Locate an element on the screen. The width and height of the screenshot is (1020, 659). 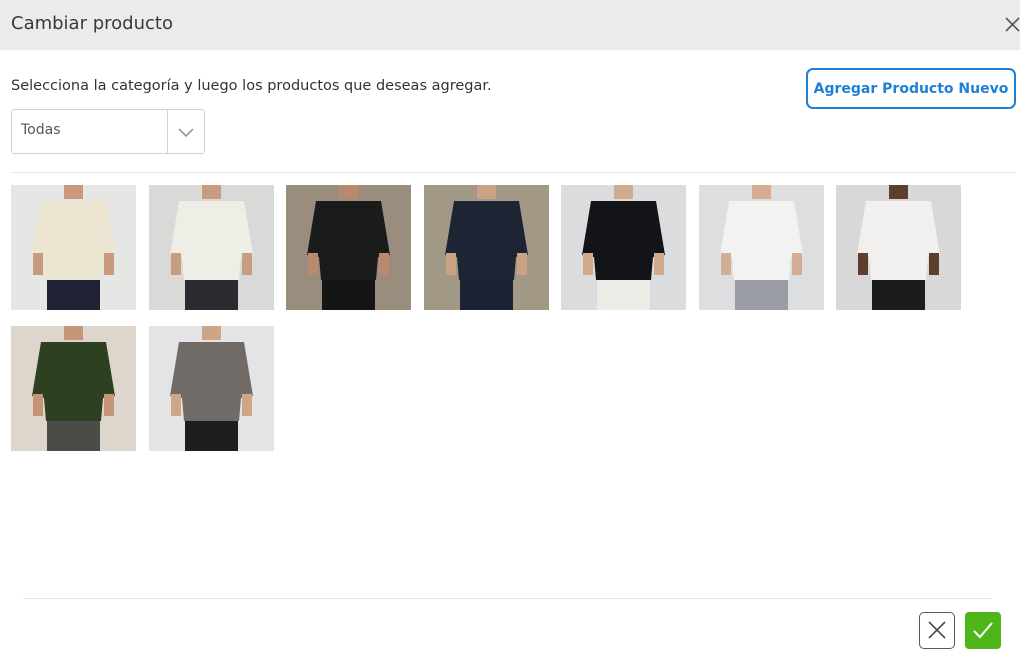
footer-divider is located at coordinates (507, 598).